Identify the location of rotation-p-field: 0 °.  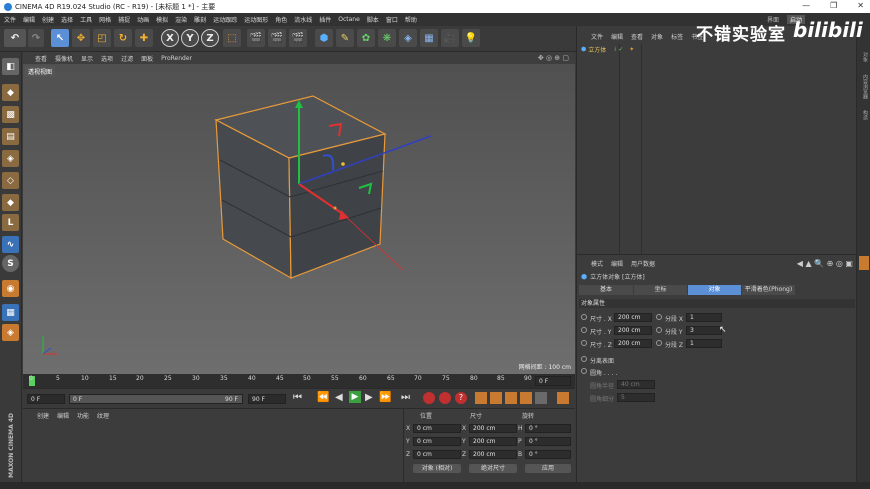
(548, 441).